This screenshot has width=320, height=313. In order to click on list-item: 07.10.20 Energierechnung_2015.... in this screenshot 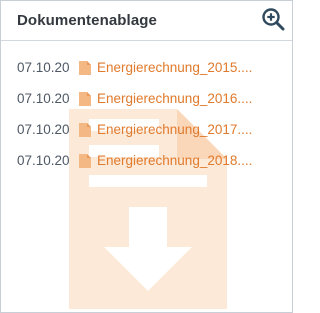, I will do `click(154, 67)`.